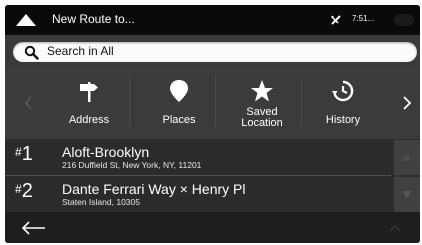 The width and height of the screenshot is (422, 245). I want to click on star-icon, so click(262, 91).